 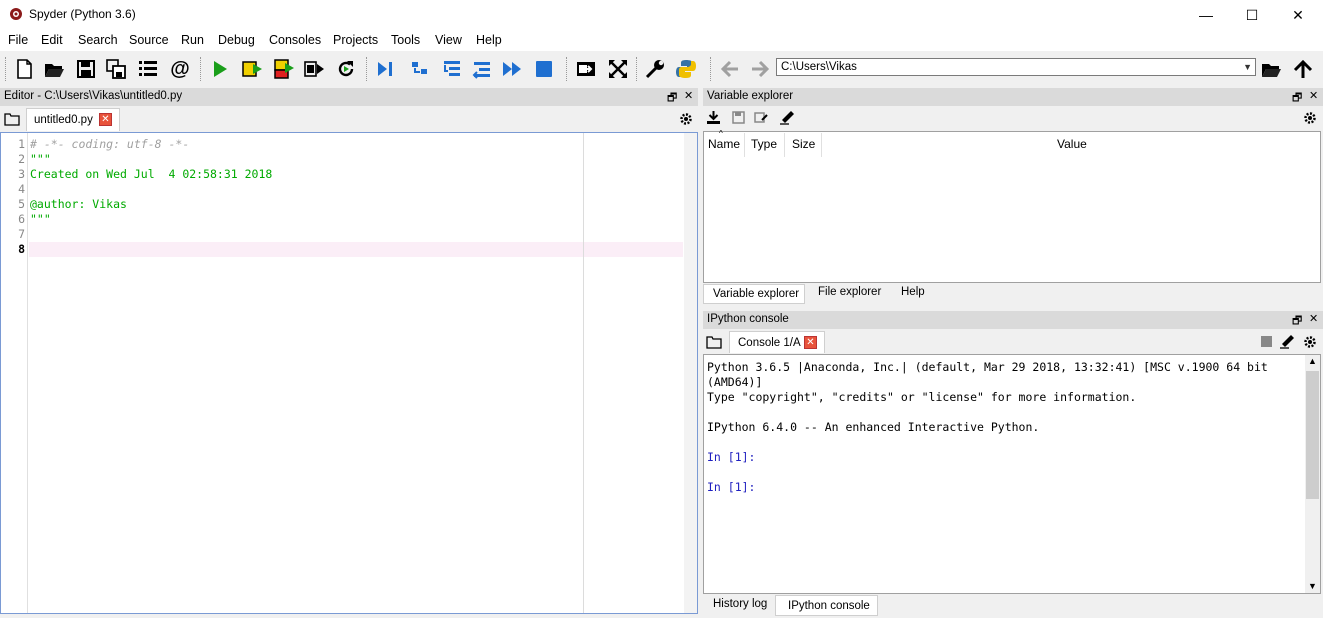 I want to click on open-file-button, so click(x=54, y=69).